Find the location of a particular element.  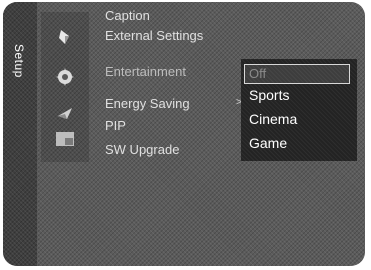

picture-in-picture-icon is located at coordinates (65, 139).